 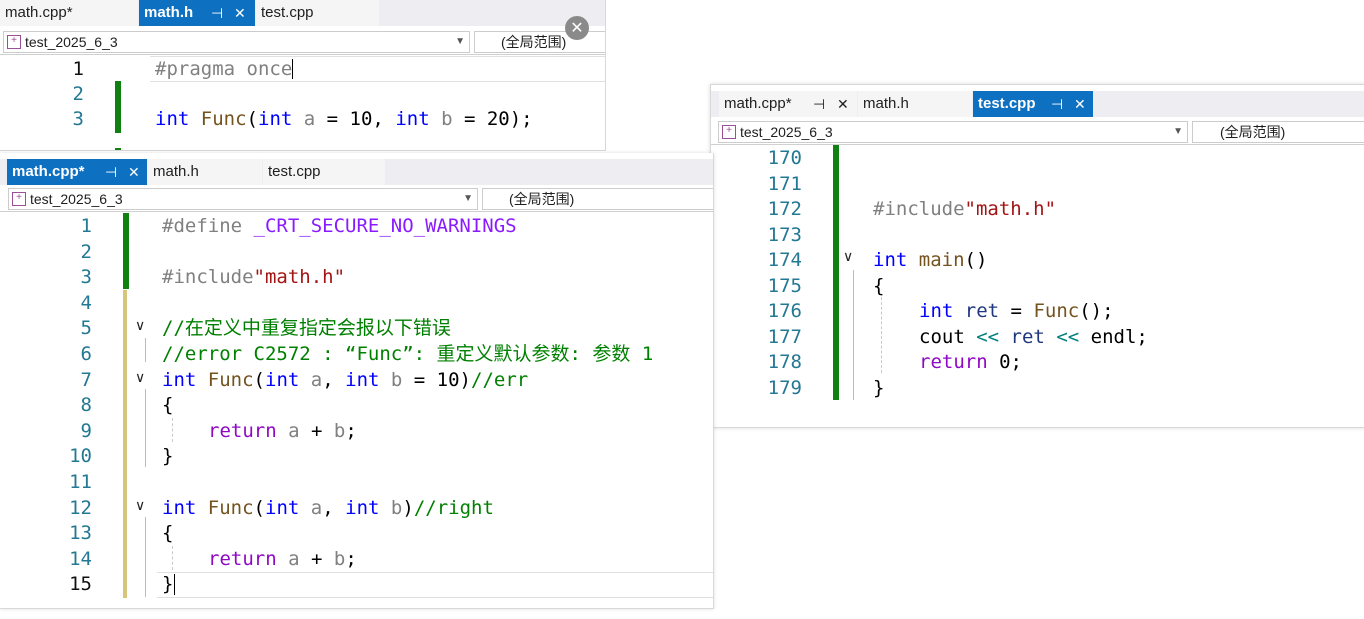 What do you see at coordinates (784, 362) in the screenshot?
I see `line-number: 178` at bounding box center [784, 362].